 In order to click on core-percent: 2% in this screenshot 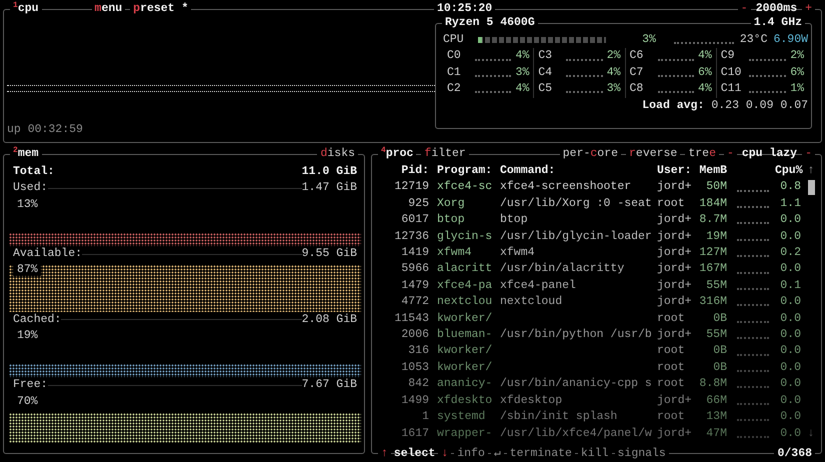, I will do `click(797, 56)`.